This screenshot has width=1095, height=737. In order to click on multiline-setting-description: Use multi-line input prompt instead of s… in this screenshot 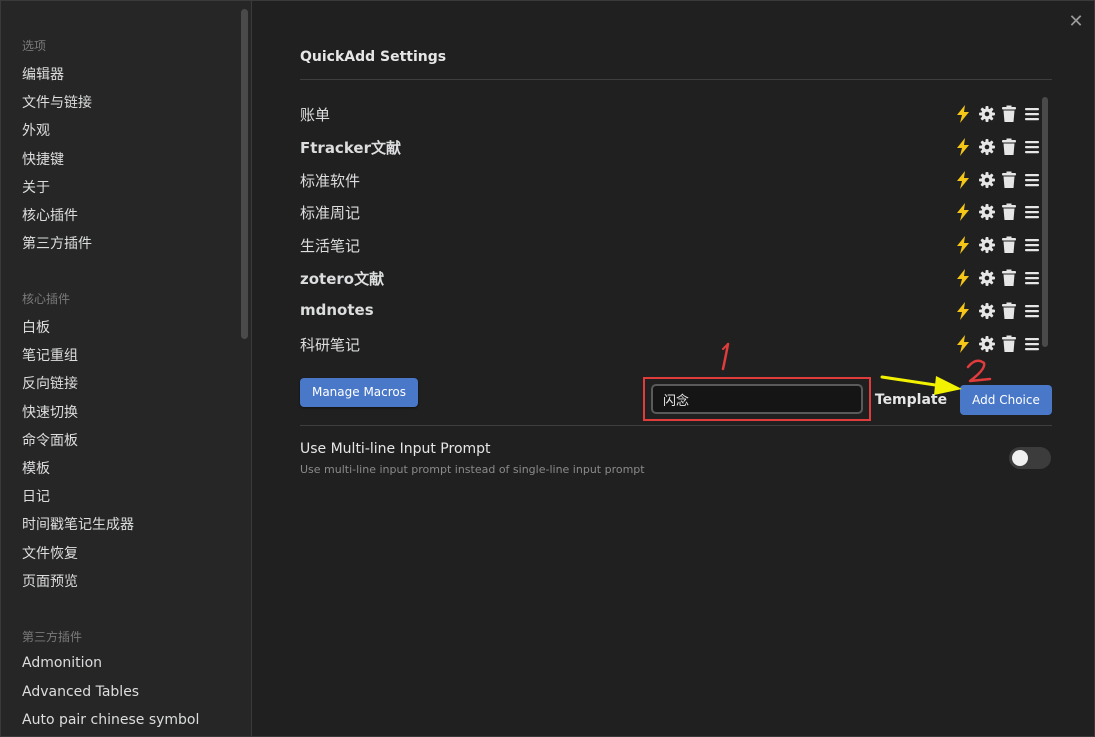, I will do `click(472, 469)`.